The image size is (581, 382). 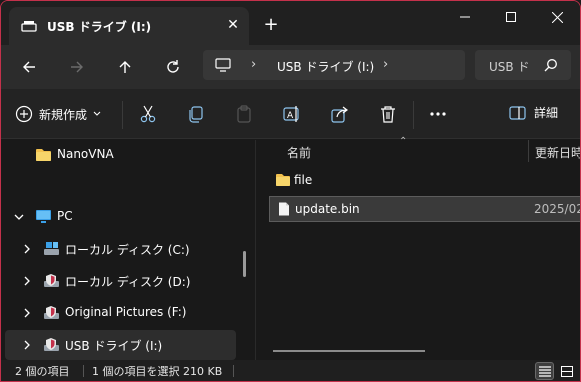 What do you see at coordinates (303, 180) in the screenshot?
I see `file-name: file` at bounding box center [303, 180].